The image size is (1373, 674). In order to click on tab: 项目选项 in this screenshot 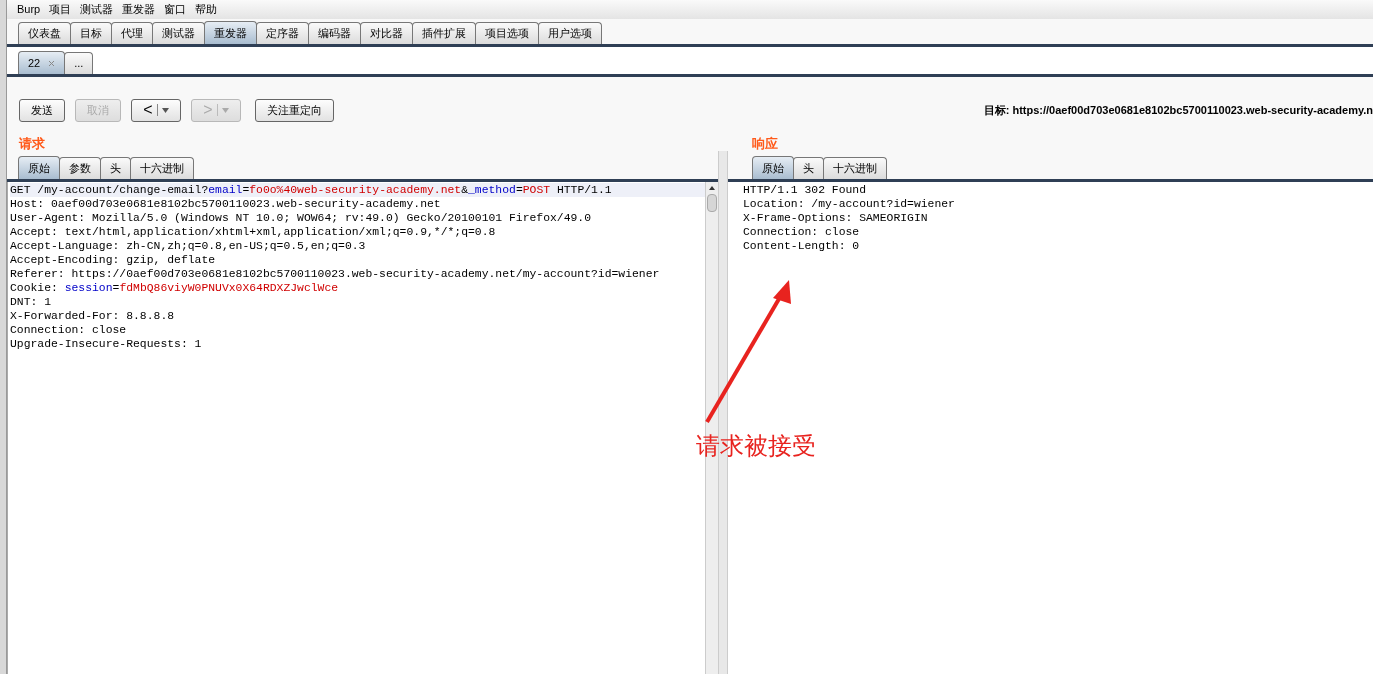, I will do `click(507, 33)`.